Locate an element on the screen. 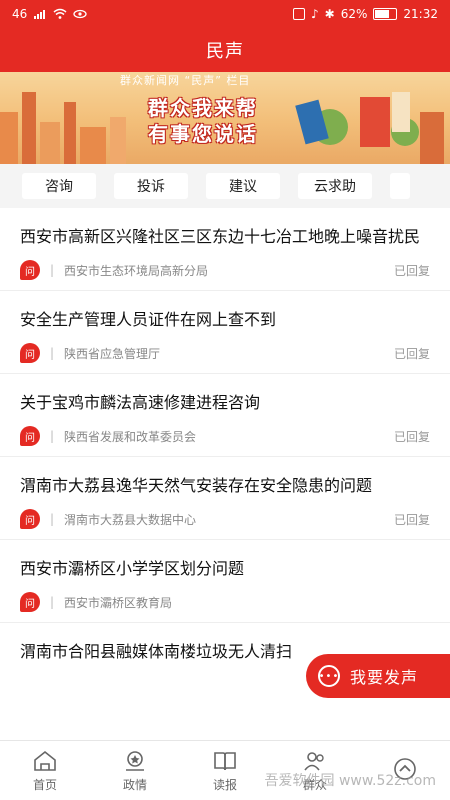  nav-read-paper: 读报 is located at coordinates (225, 771).